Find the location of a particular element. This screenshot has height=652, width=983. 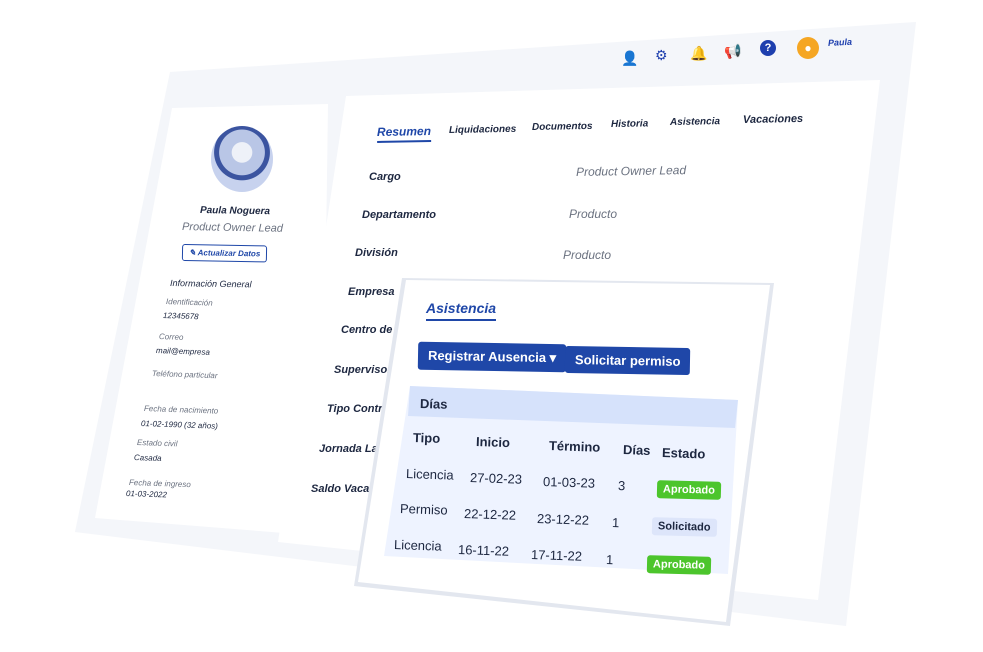

request-permission-label: Solicitar permiso is located at coordinates (627, 360).